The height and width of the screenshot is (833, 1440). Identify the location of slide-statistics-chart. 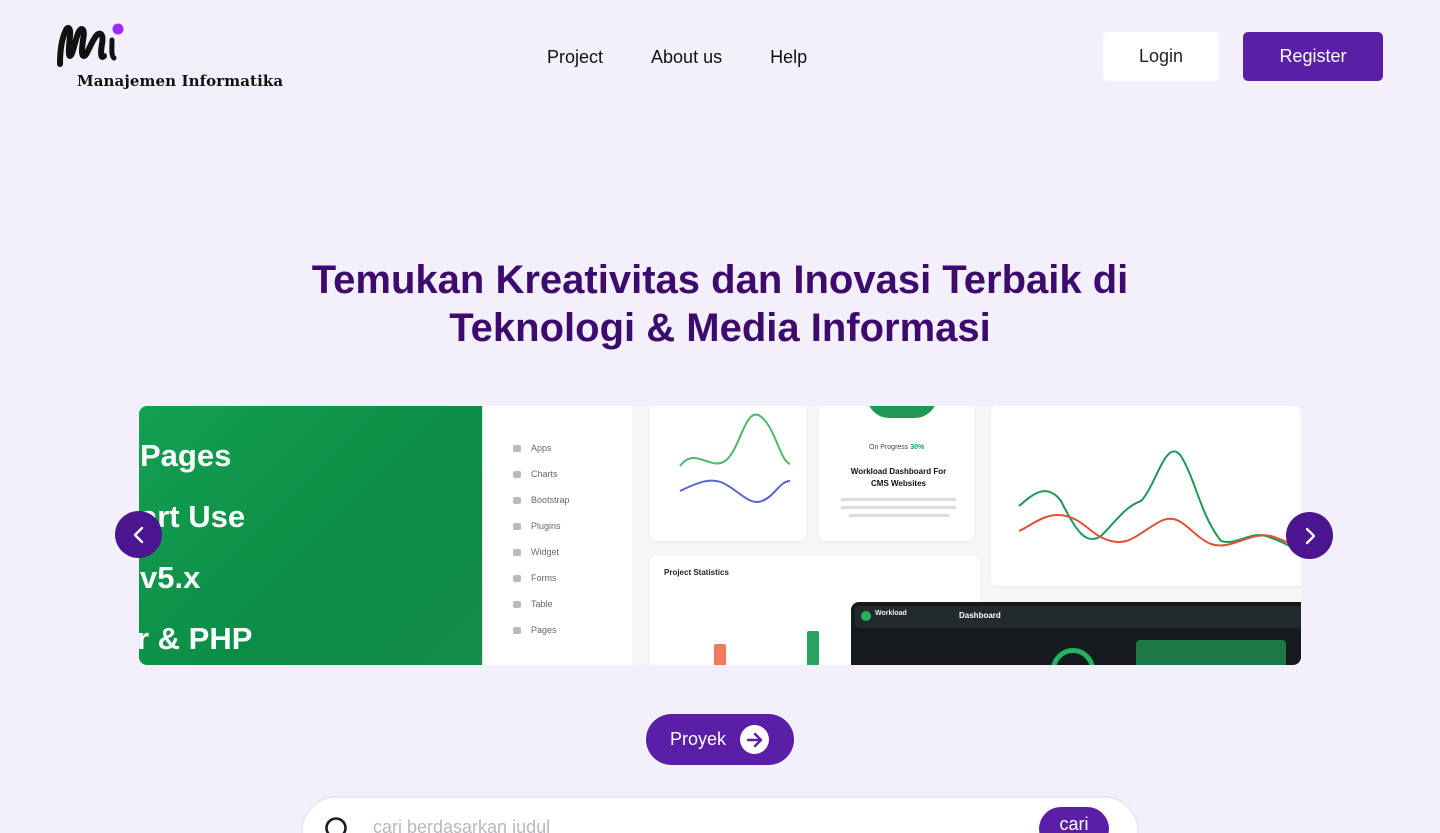
(1146, 496).